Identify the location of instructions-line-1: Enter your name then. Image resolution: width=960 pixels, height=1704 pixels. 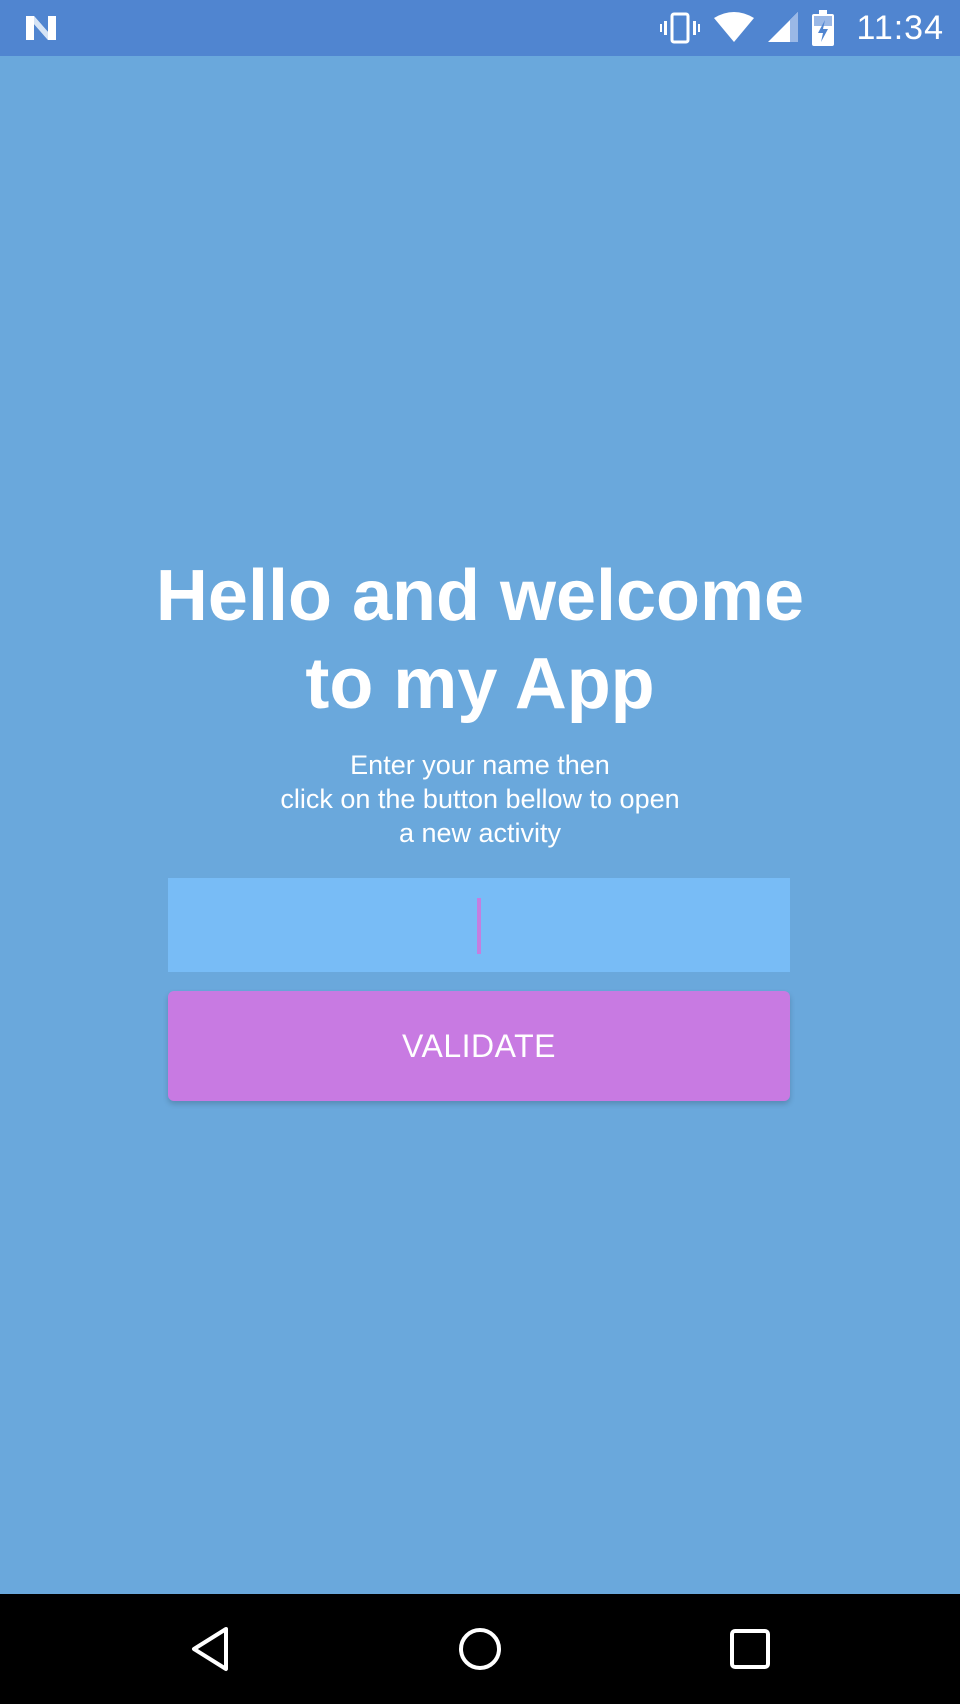
(480, 765).